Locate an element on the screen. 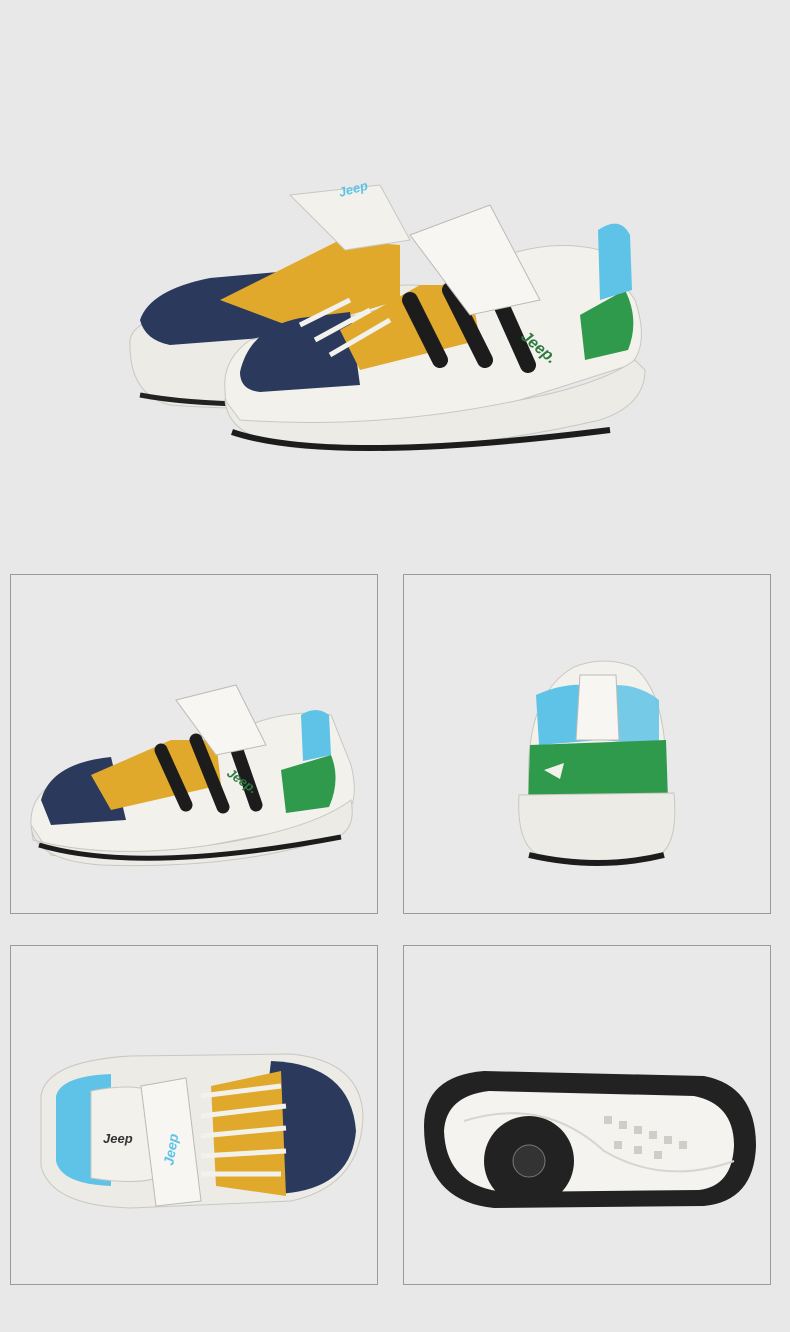 This screenshot has height=1332, width=790. sole-view-panel is located at coordinates (587, 1115).